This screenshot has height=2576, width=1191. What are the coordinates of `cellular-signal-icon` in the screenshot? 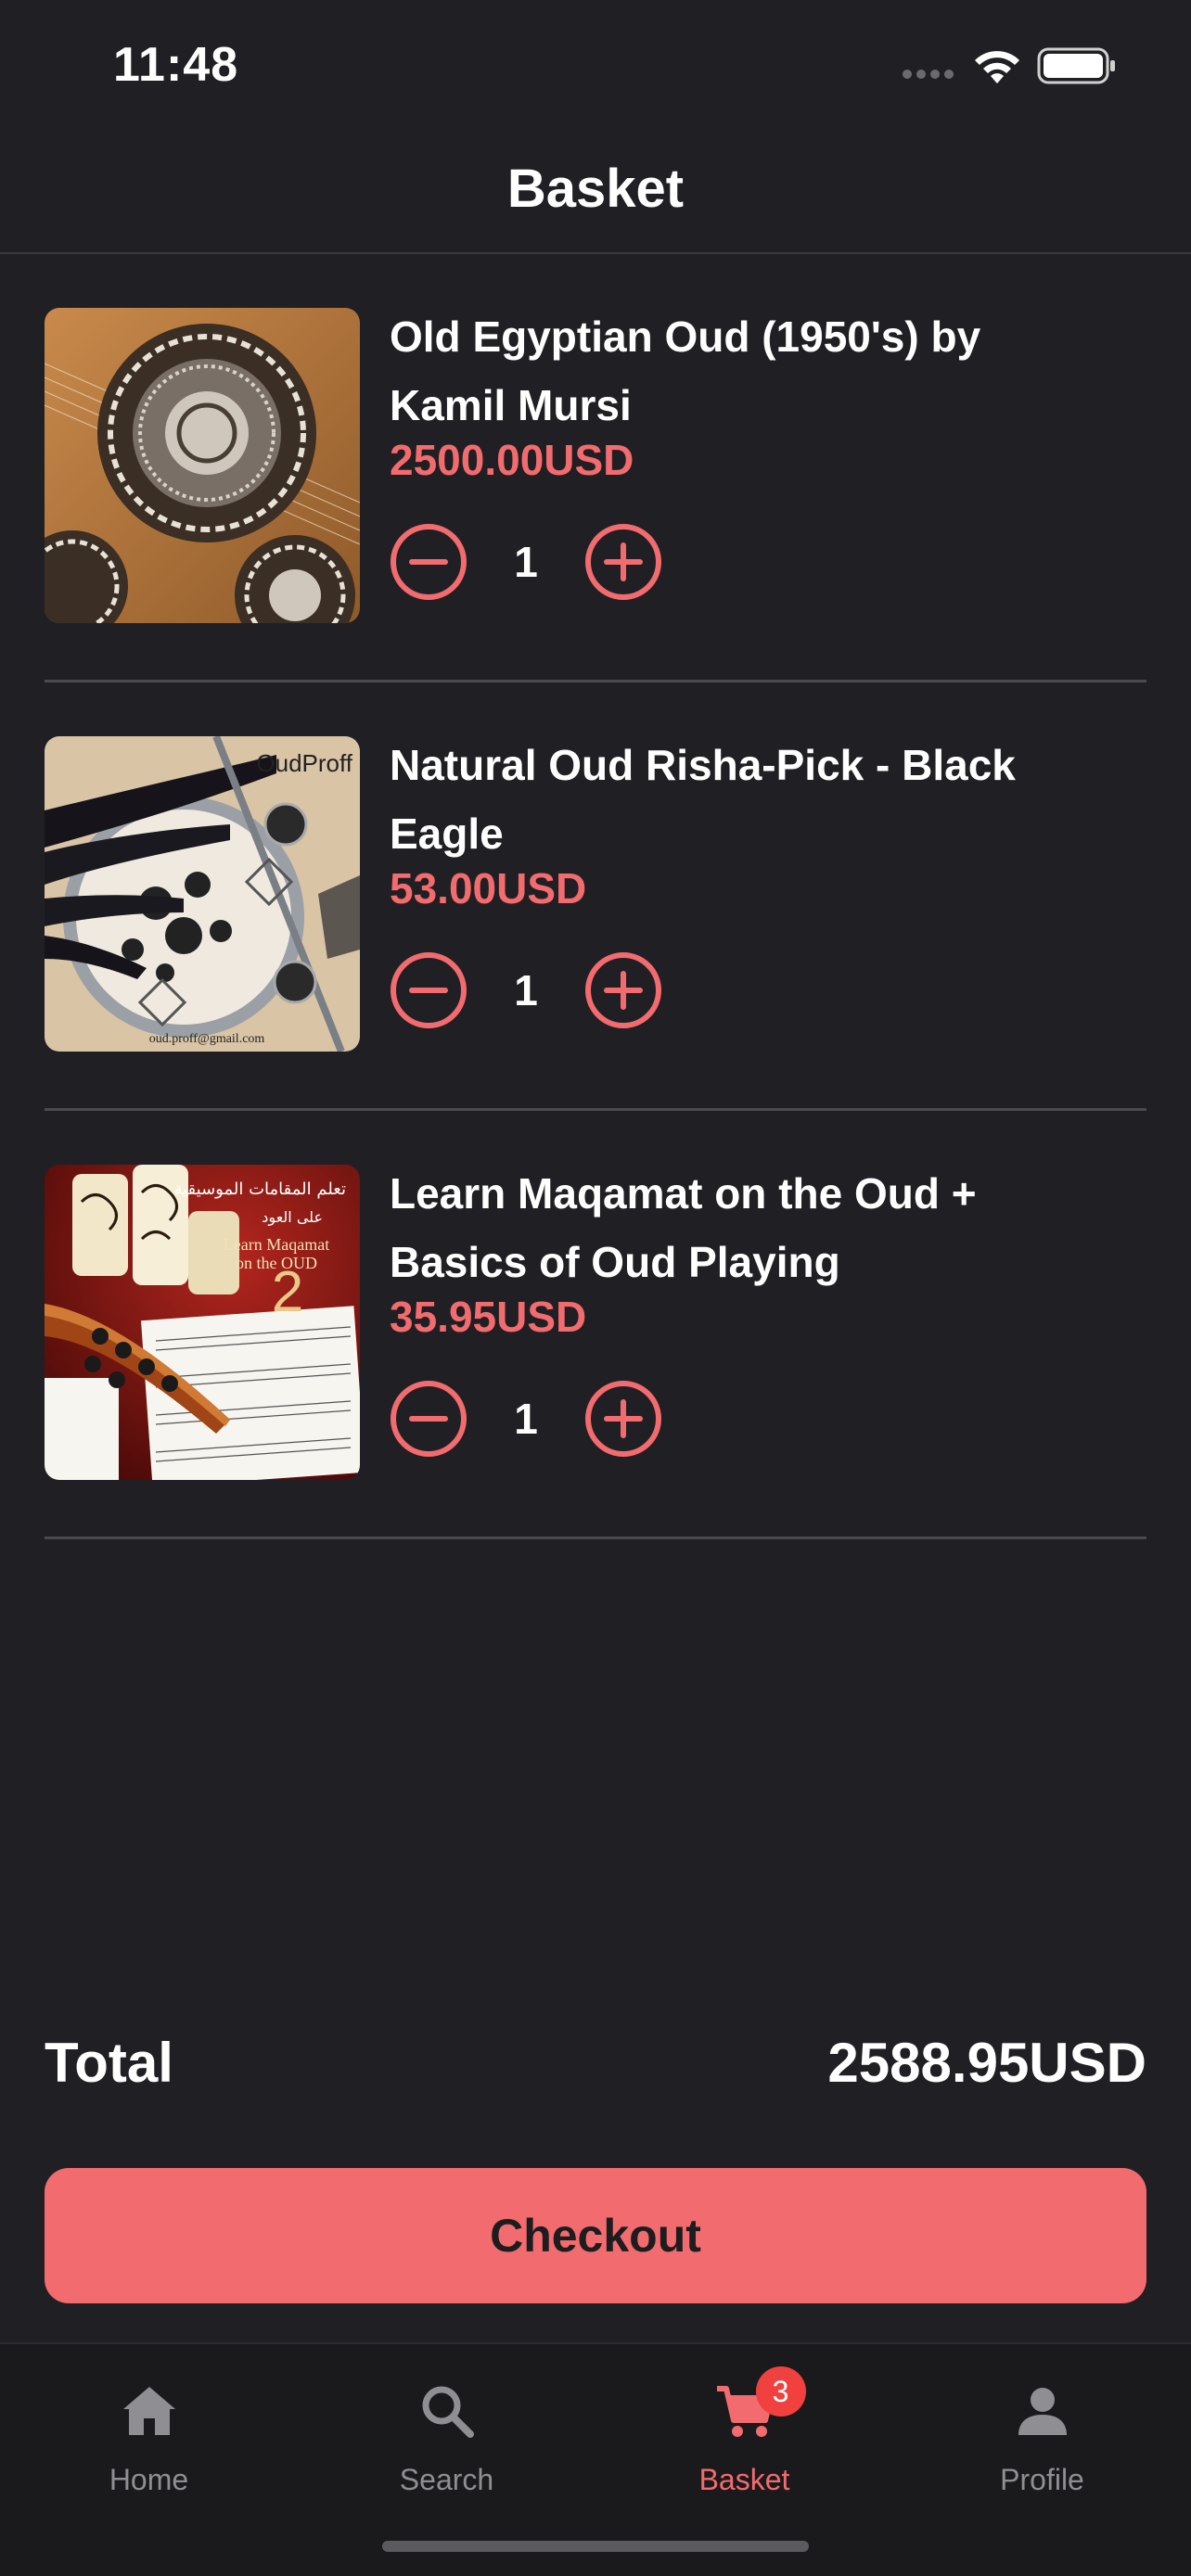 It's located at (929, 74).